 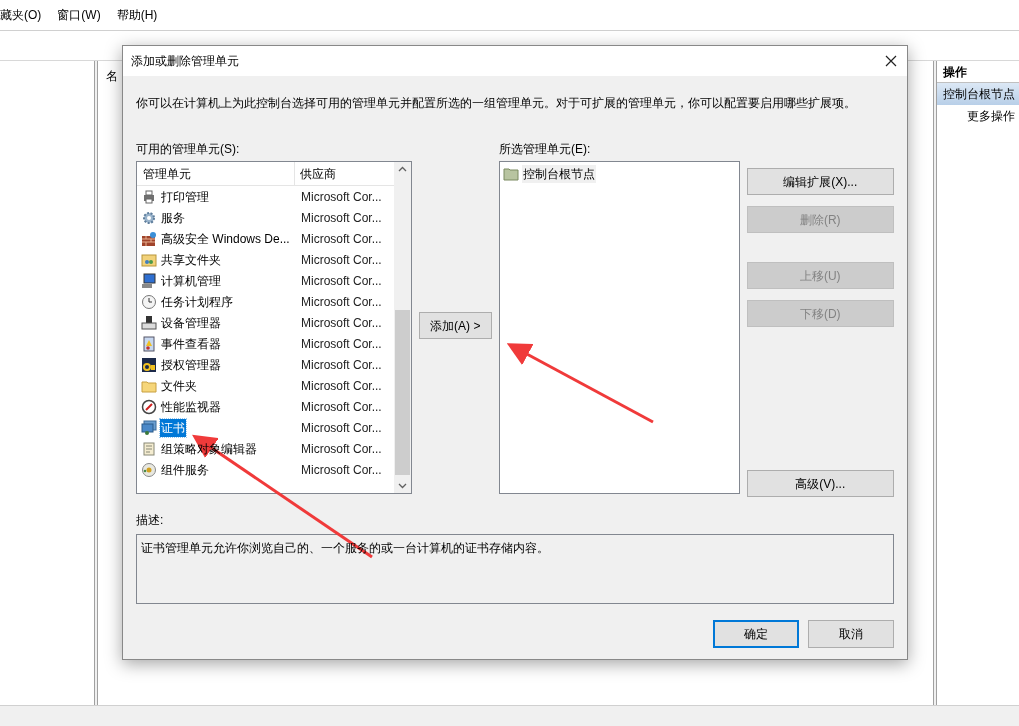 What do you see at coordinates (891, 61) in the screenshot?
I see `close-icon` at bounding box center [891, 61].